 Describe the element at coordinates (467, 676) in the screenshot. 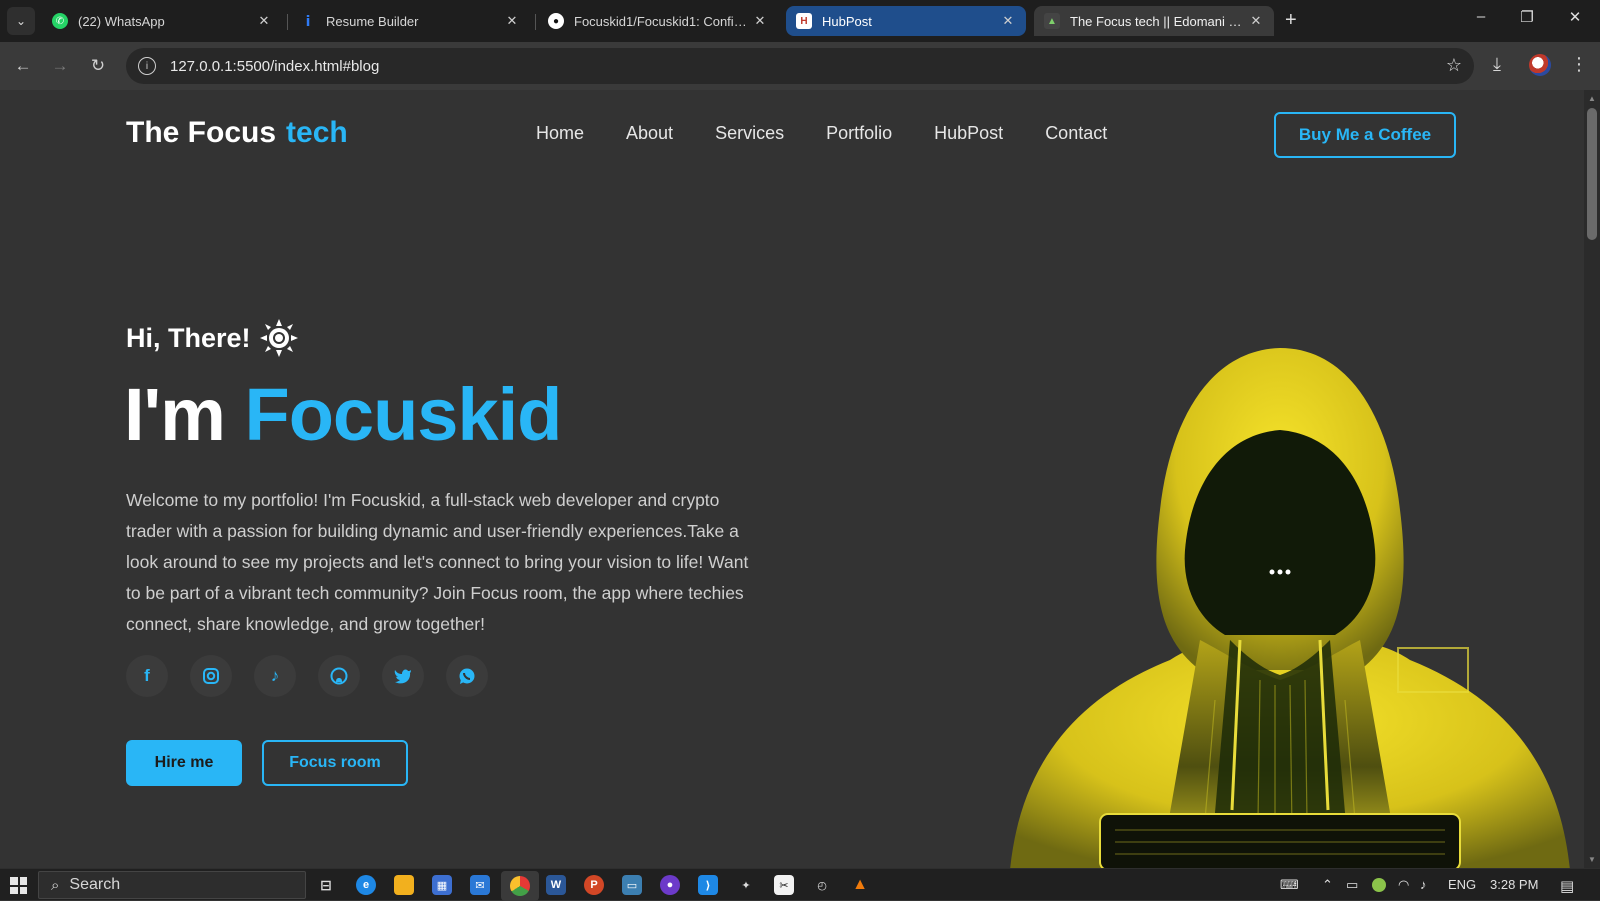

I see `whatsapp-icon` at that location.